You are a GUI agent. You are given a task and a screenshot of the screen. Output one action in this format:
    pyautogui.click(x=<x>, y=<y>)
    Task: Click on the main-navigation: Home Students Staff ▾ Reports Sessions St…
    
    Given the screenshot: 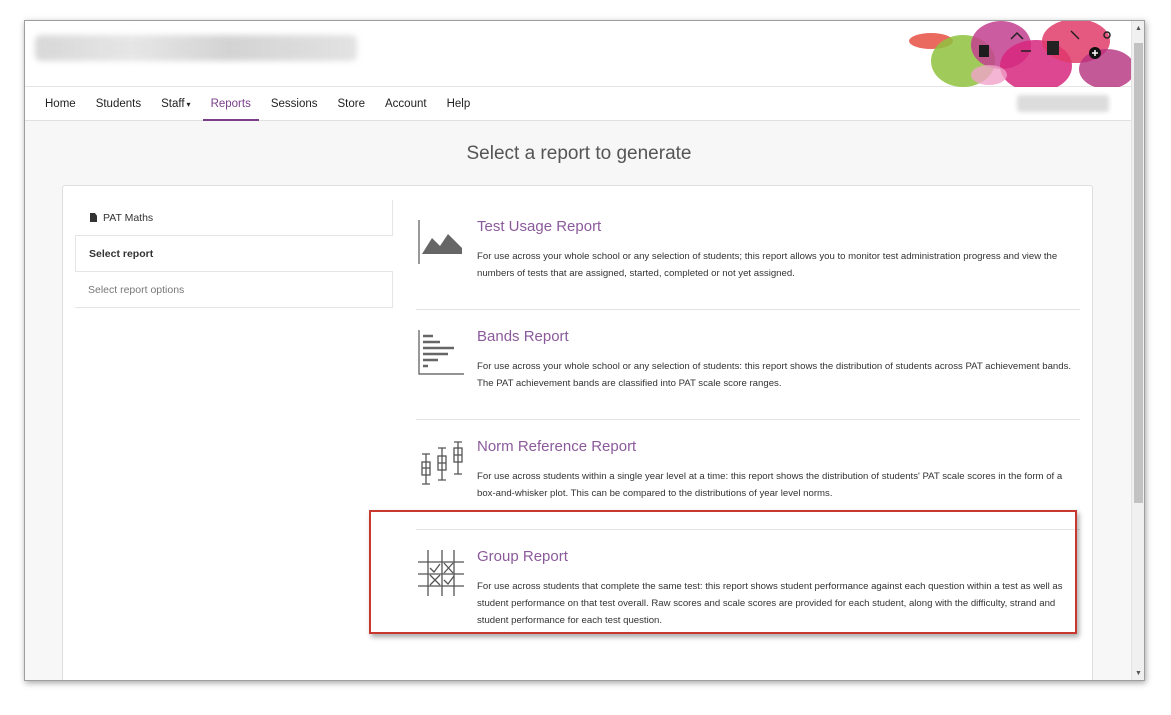 What is the action you would take?
    pyautogui.click(x=579, y=104)
    